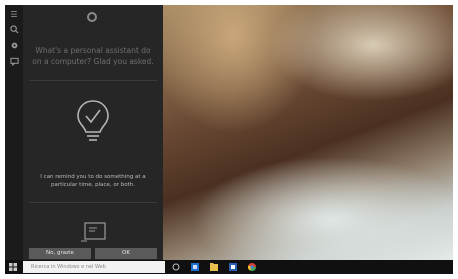  I want to click on lightbulb-check-icon, so click(93, 120).